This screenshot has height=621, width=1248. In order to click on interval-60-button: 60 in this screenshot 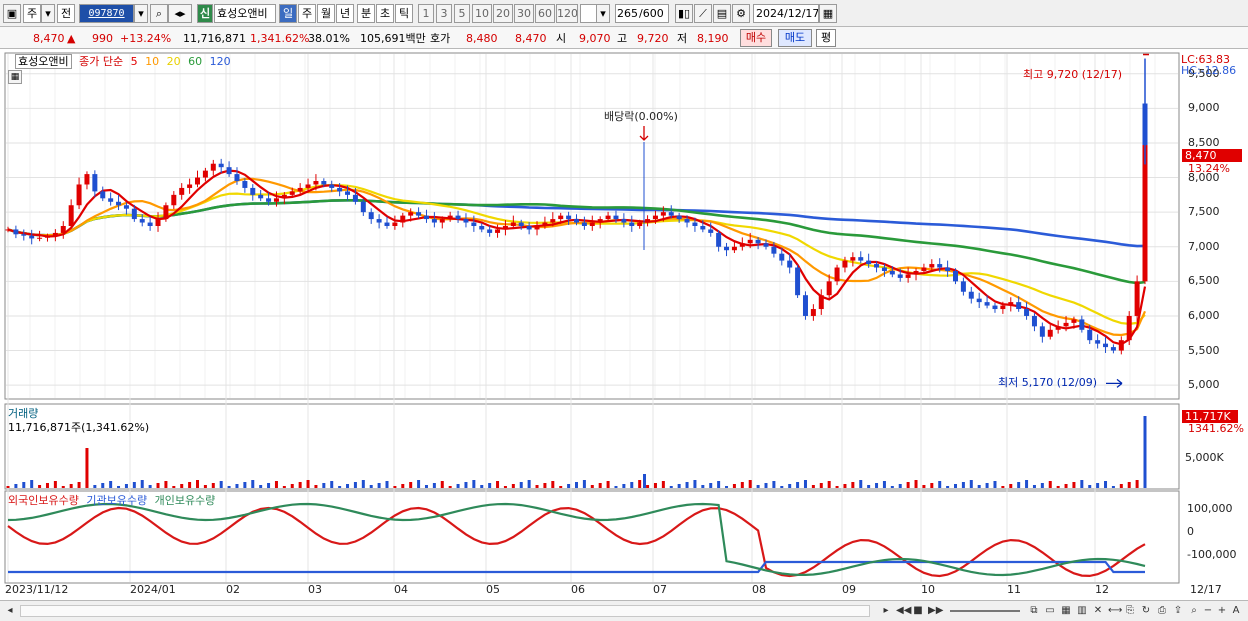, I will do `click(545, 13)`.